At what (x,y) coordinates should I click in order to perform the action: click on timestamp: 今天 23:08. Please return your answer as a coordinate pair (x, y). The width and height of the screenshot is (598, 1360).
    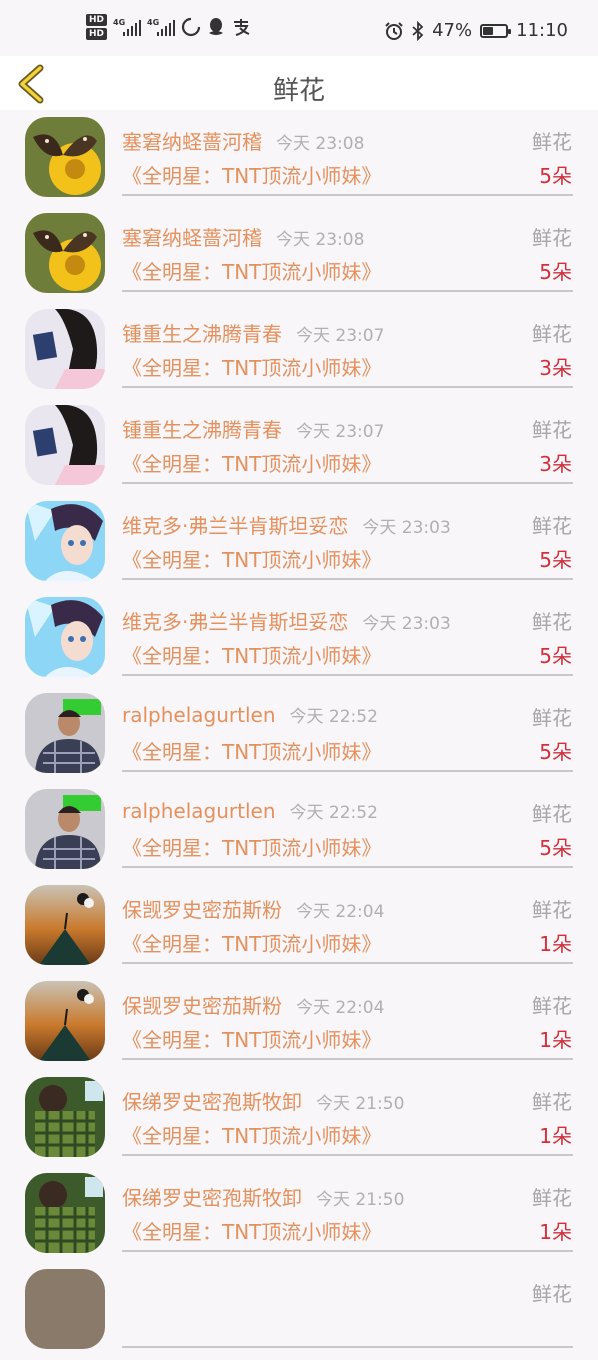
    Looking at the image, I should click on (320, 144).